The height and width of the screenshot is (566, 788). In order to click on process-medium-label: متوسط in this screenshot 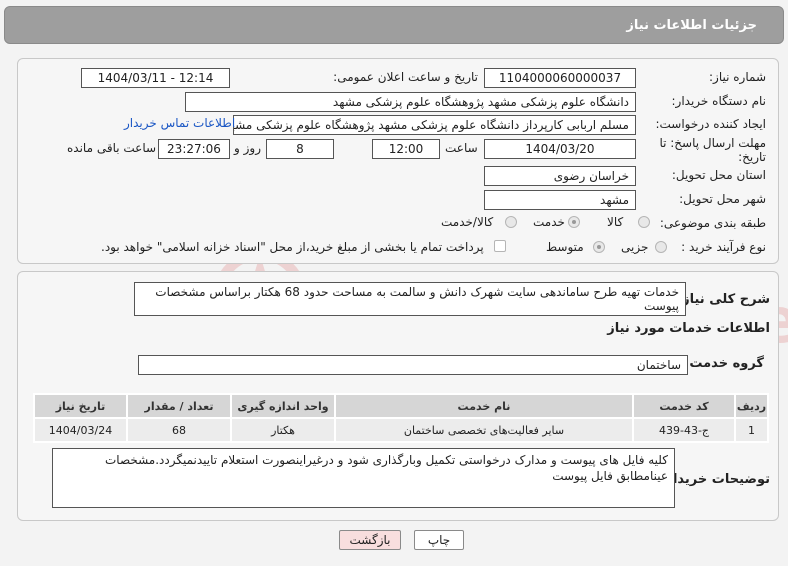, I will do `click(565, 247)`.